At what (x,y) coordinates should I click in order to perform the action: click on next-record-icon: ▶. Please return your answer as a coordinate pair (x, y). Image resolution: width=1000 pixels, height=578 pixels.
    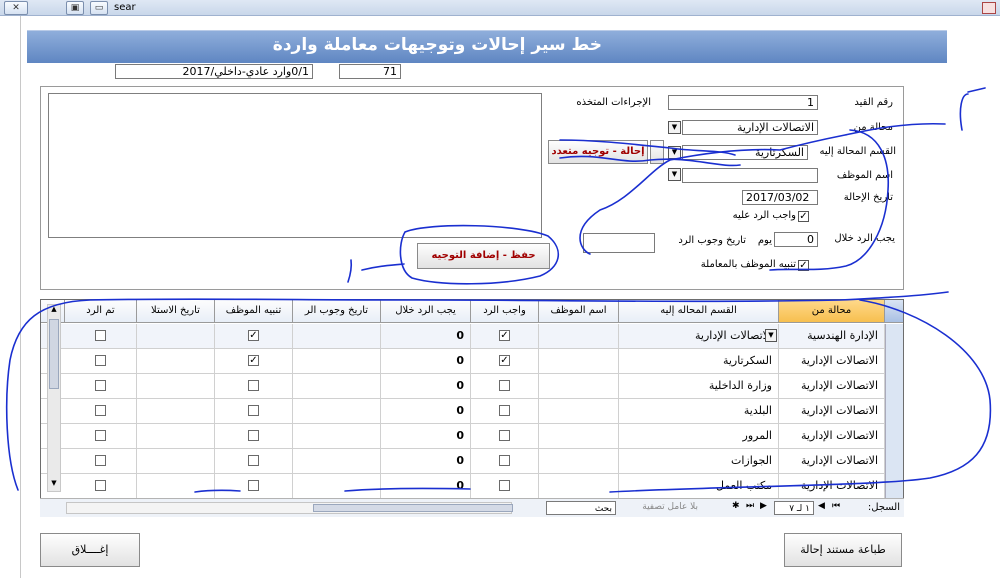
    Looking at the image, I should click on (765, 506).